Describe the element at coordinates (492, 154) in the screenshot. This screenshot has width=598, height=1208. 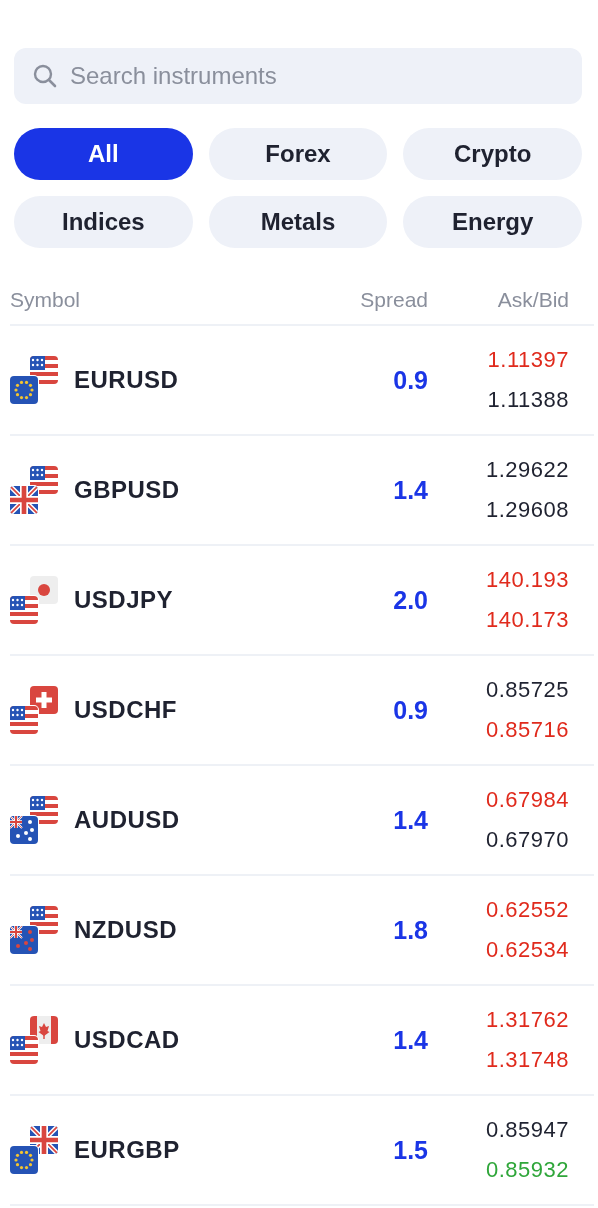
I see `filter-tab: Crypto` at that location.